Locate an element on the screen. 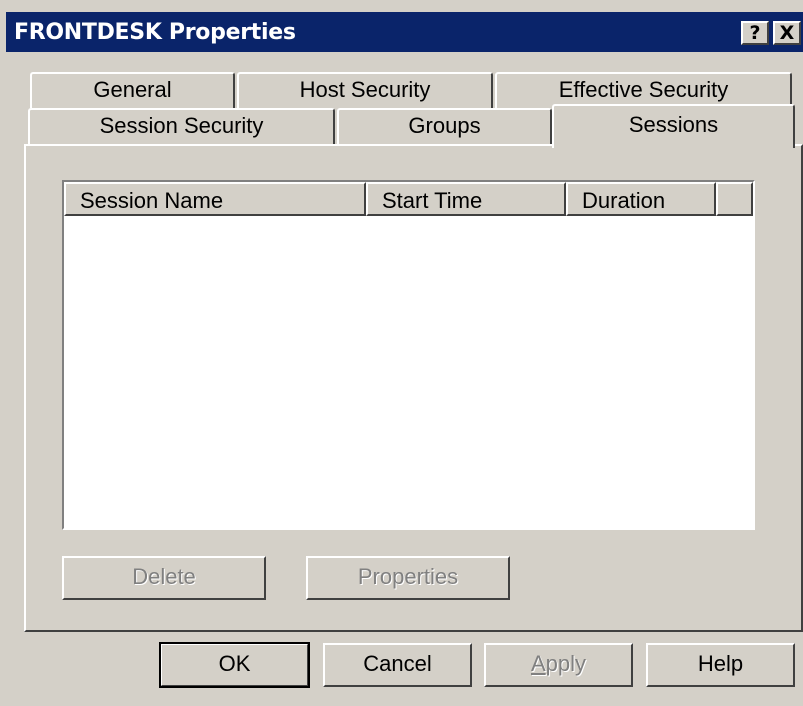 This screenshot has width=803, height=706. tab-effective-security: Effective Security is located at coordinates (643, 90).